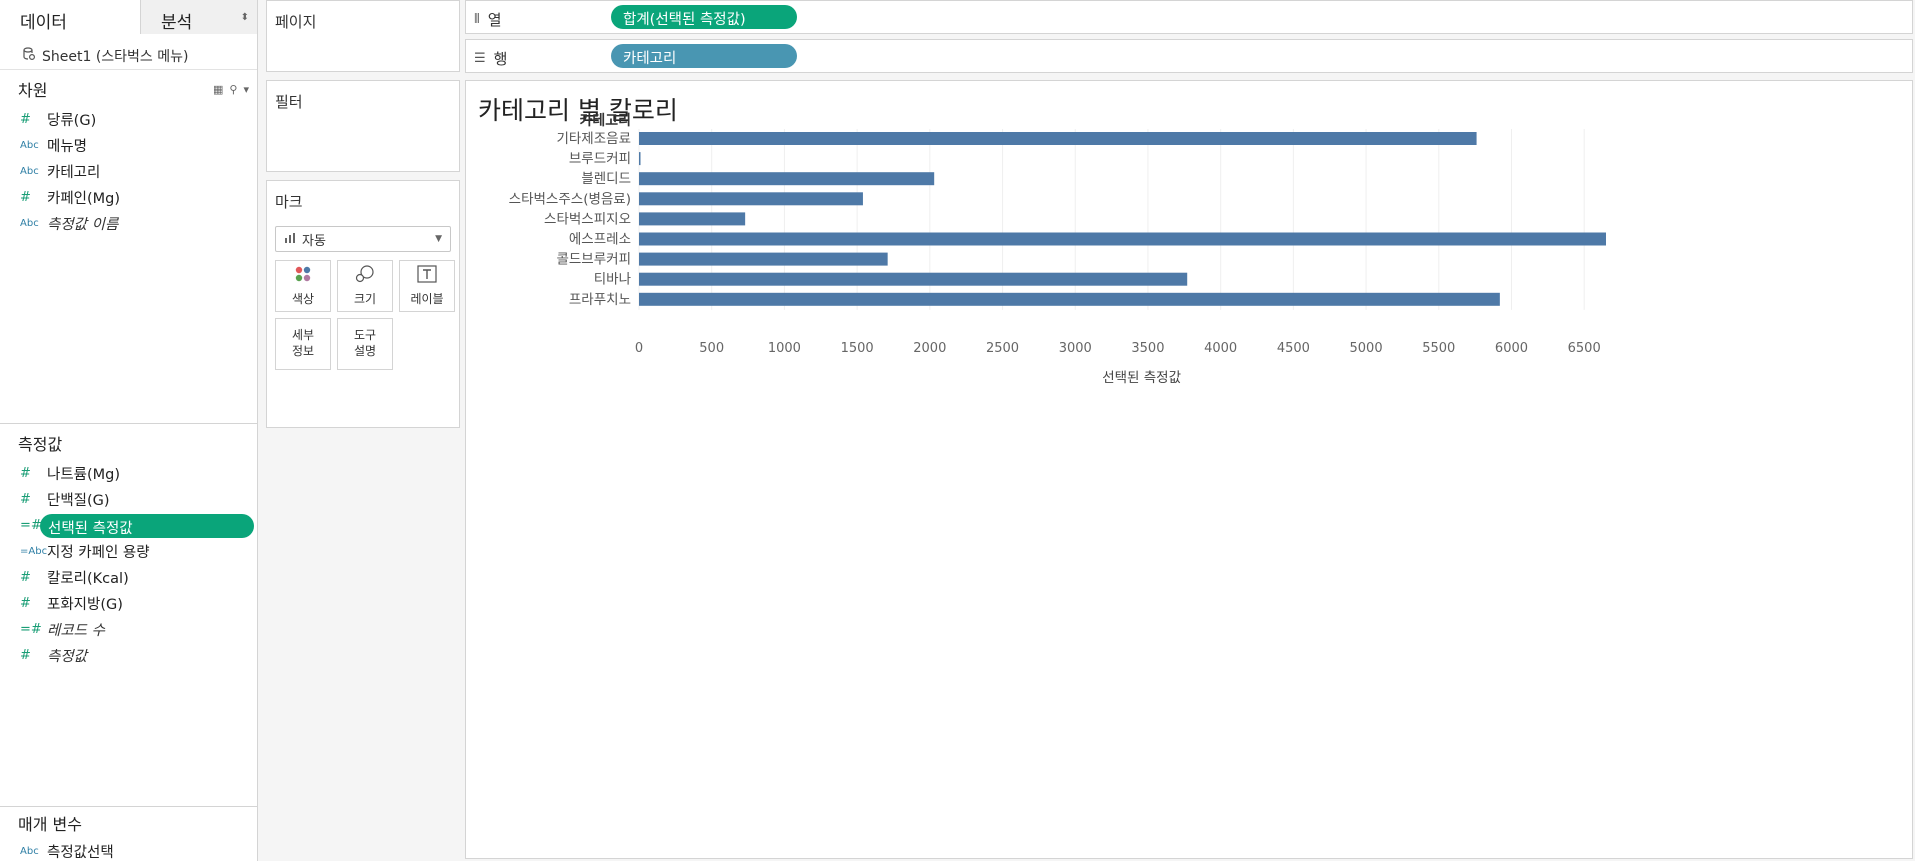 The height and width of the screenshot is (861, 1915). Describe the element at coordinates (289, 102) in the screenshot. I see `filters-title: 필터` at that location.